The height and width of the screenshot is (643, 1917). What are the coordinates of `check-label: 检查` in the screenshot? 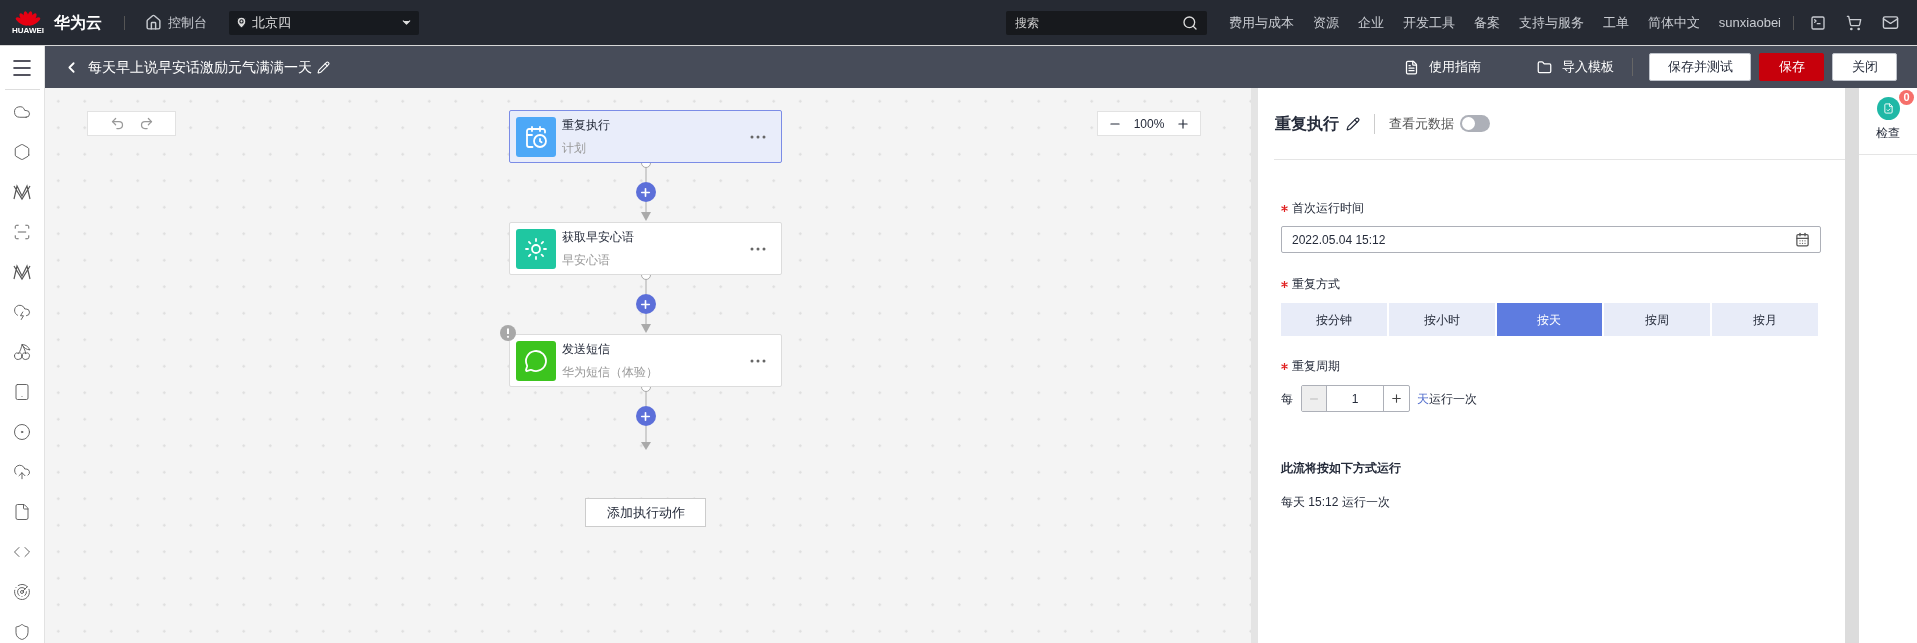 It's located at (1888, 133).